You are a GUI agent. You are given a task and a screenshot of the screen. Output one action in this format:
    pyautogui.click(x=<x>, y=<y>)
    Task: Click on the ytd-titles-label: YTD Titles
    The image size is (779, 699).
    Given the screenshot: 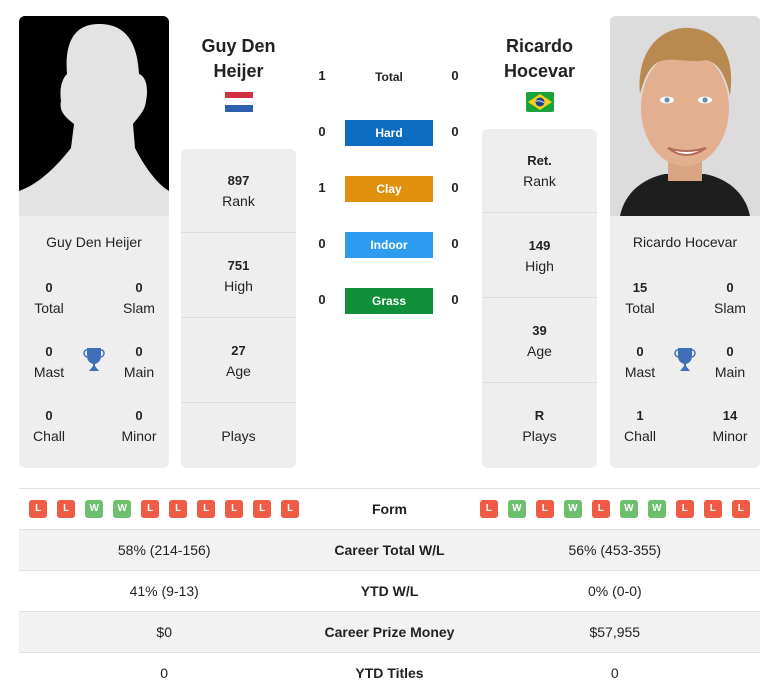 What is the action you would take?
    pyautogui.click(x=389, y=672)
    